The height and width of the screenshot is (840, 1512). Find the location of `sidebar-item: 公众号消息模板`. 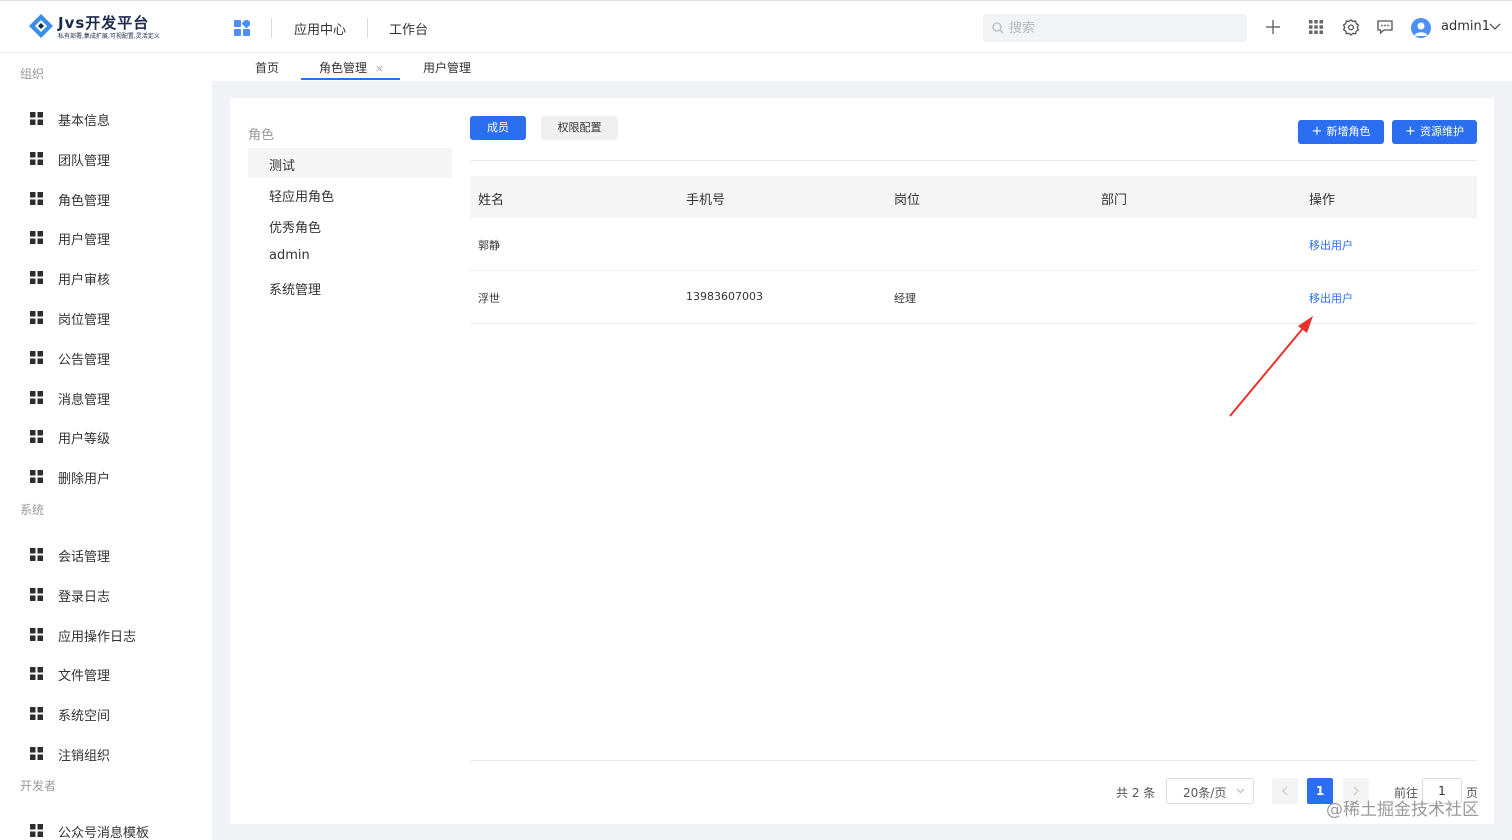

sidebar-item: 公众号消息模板 is located at coordinates (115, 829).